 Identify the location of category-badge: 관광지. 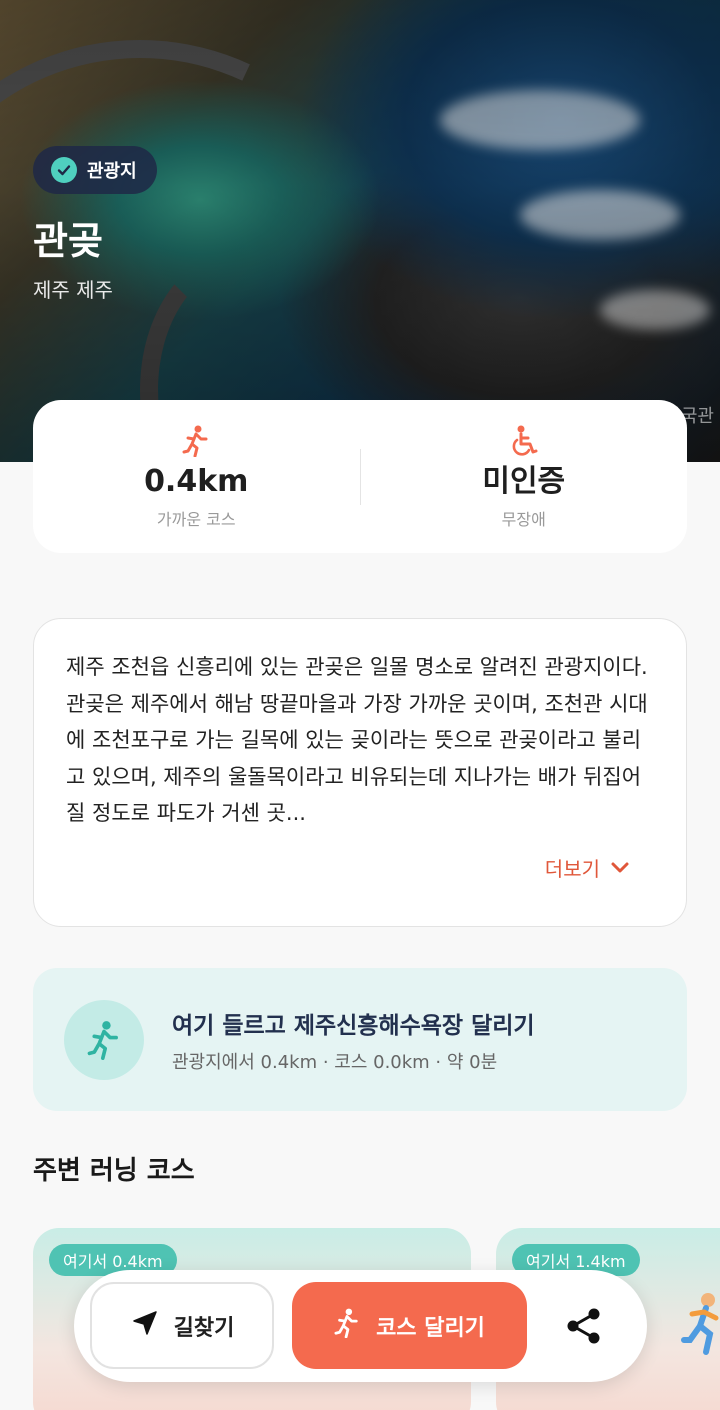
(95, 170).